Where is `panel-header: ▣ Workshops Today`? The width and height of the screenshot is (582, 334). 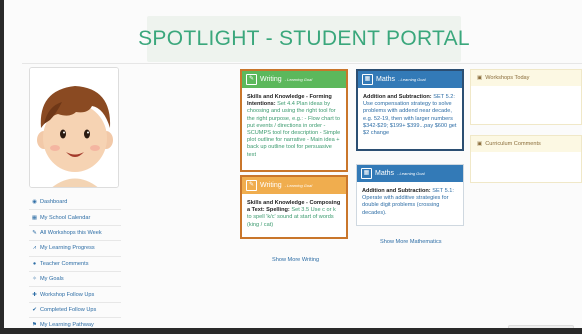 panel-header: ▣ Workshops Today is located at coordinates (526, 78).